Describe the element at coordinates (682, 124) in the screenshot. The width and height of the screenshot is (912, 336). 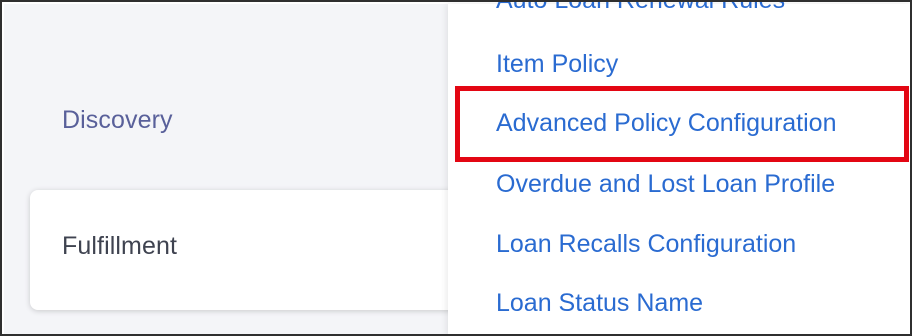
I see `highlight-annotation-box` at that location.